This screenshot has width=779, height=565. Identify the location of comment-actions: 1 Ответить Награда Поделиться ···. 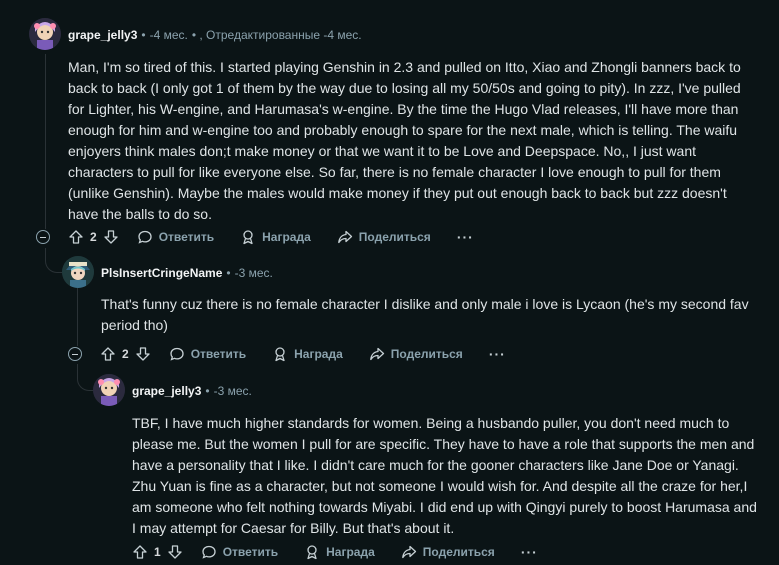
(335, 552).